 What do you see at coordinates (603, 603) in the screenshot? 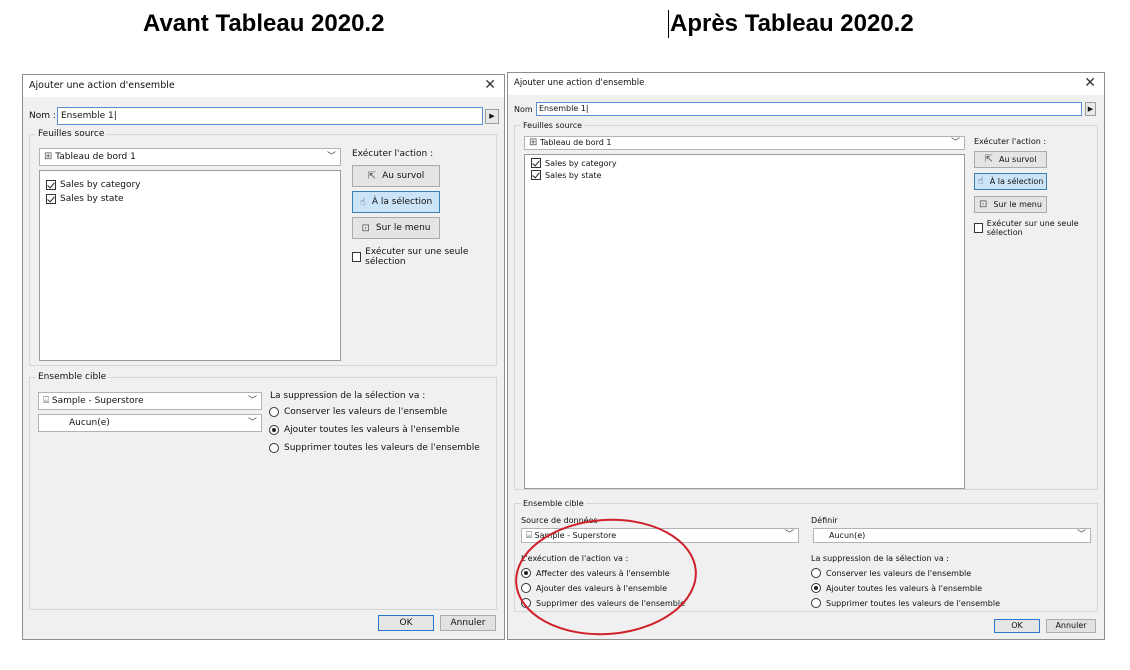
I see `run-effect-remove: Supprimer des valeurs de l'ensemble` at bounding box center [603, 603].